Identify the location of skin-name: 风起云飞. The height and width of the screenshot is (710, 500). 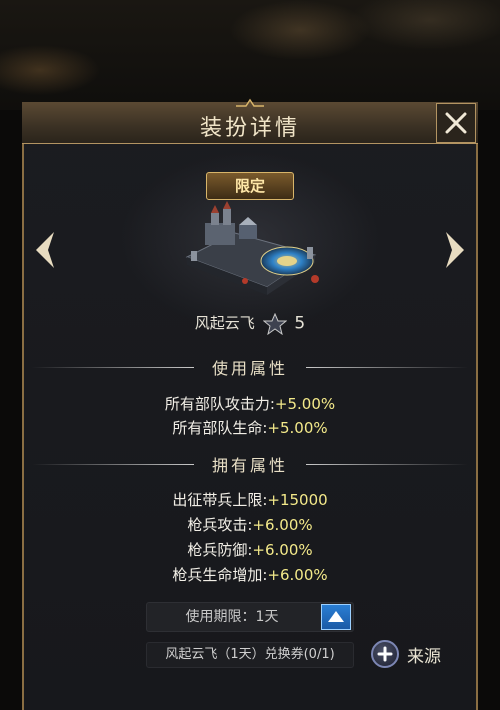
(224, 323).